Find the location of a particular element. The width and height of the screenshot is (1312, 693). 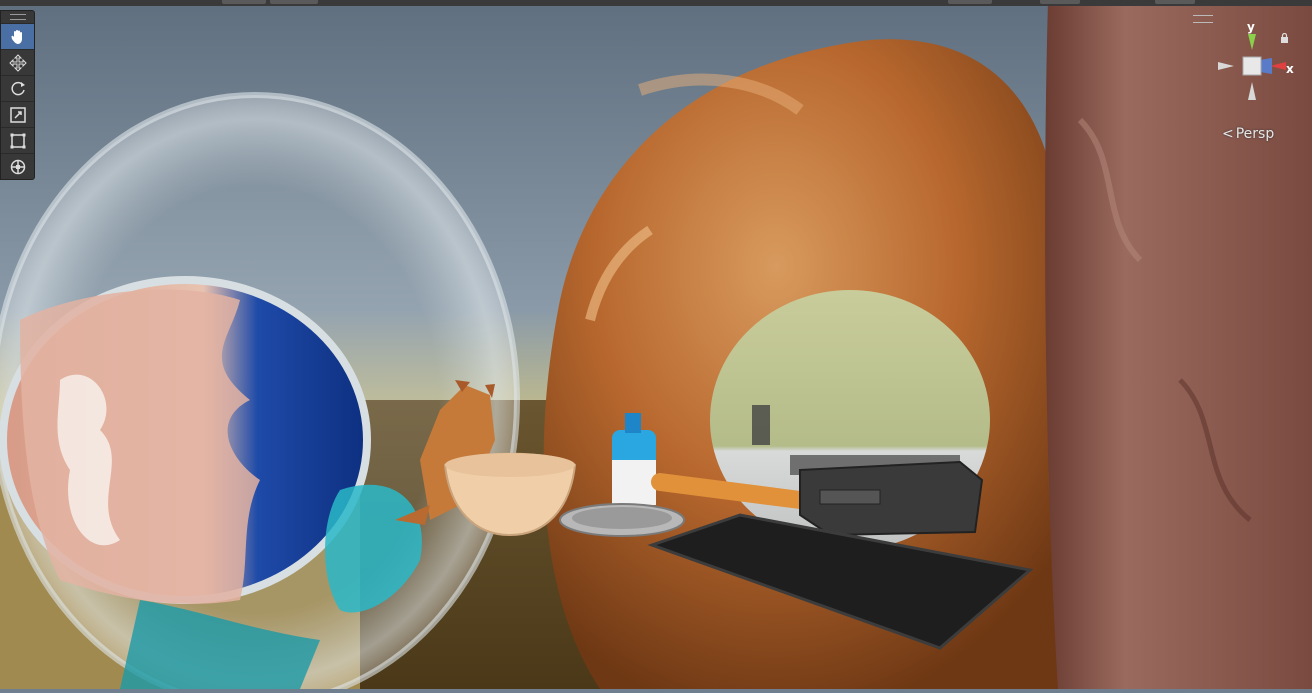

panel-grip is located at coordinates (17, 17).